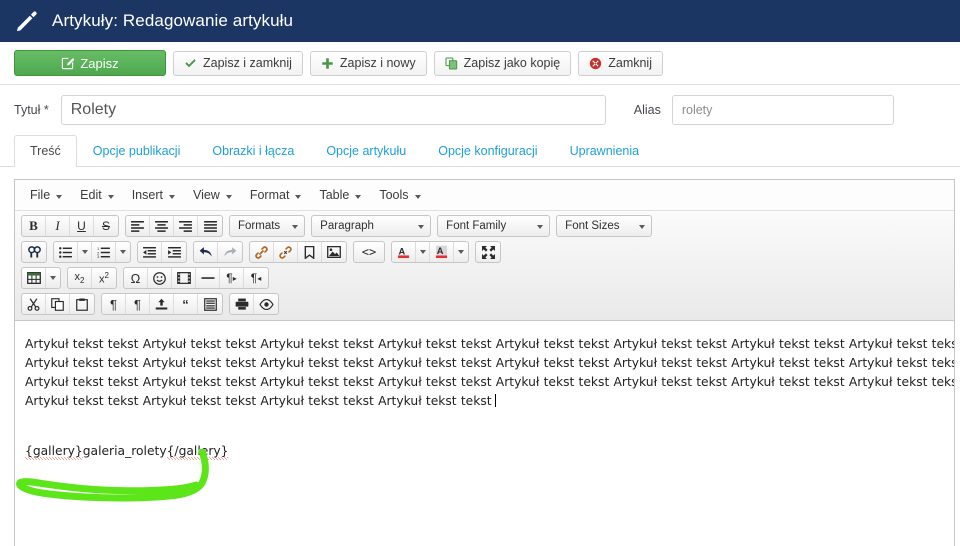 The height and width of the screenshot is (546, 960). I want to click on outdent-icon, so click(150, 252).